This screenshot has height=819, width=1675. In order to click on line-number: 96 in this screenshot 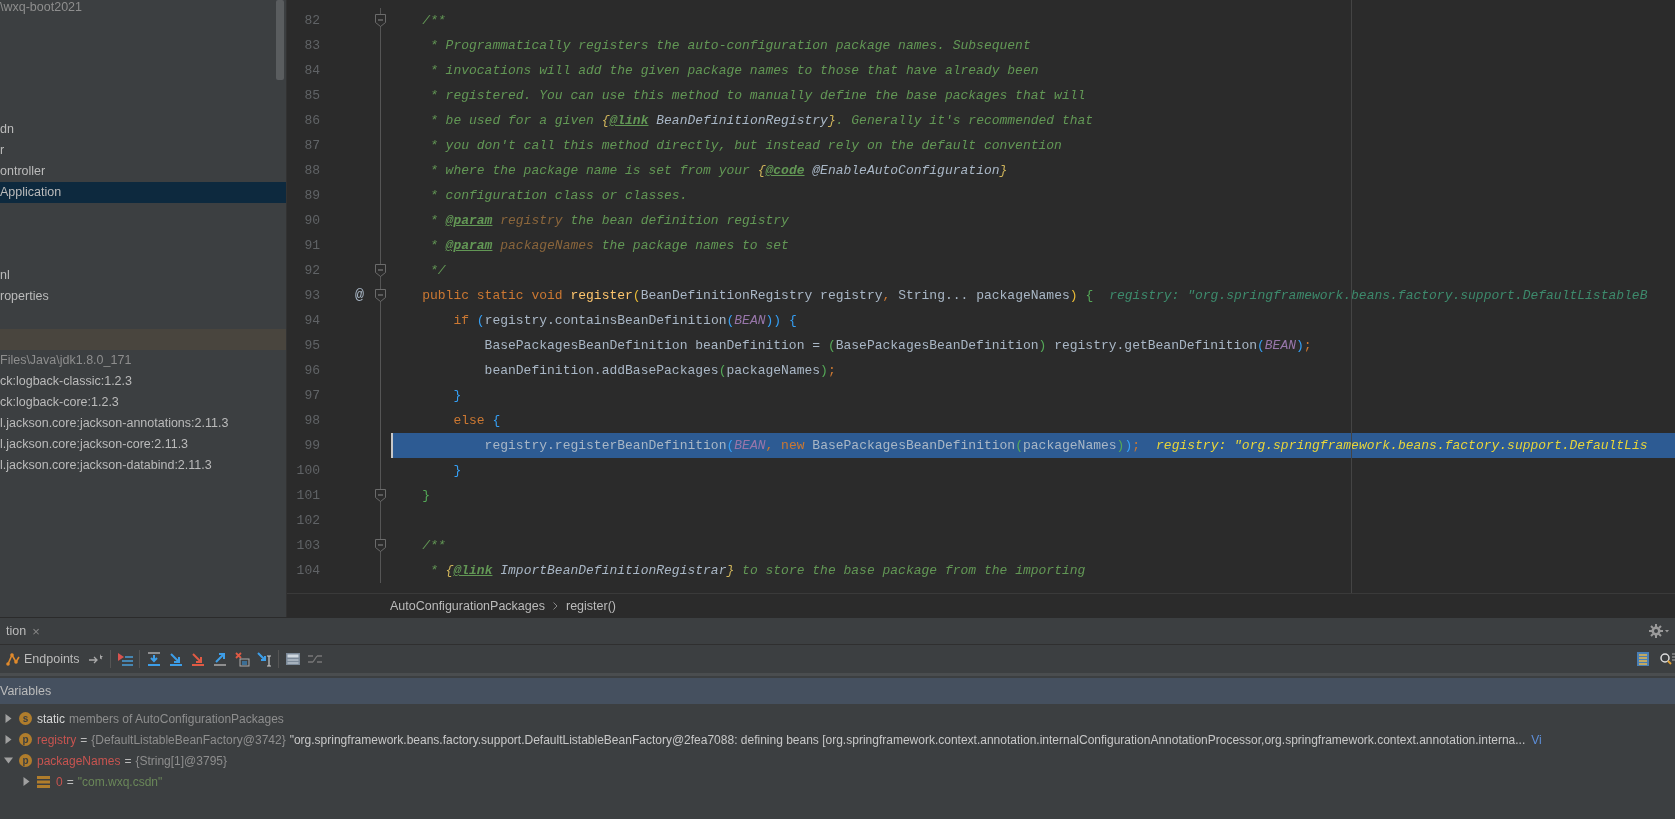, I will do `click(311, 370)`.